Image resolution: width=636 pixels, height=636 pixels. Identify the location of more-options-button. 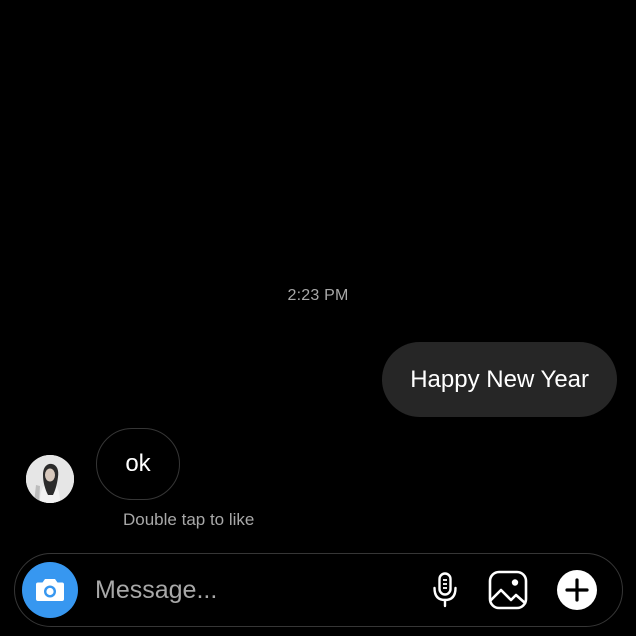
(577, 590).